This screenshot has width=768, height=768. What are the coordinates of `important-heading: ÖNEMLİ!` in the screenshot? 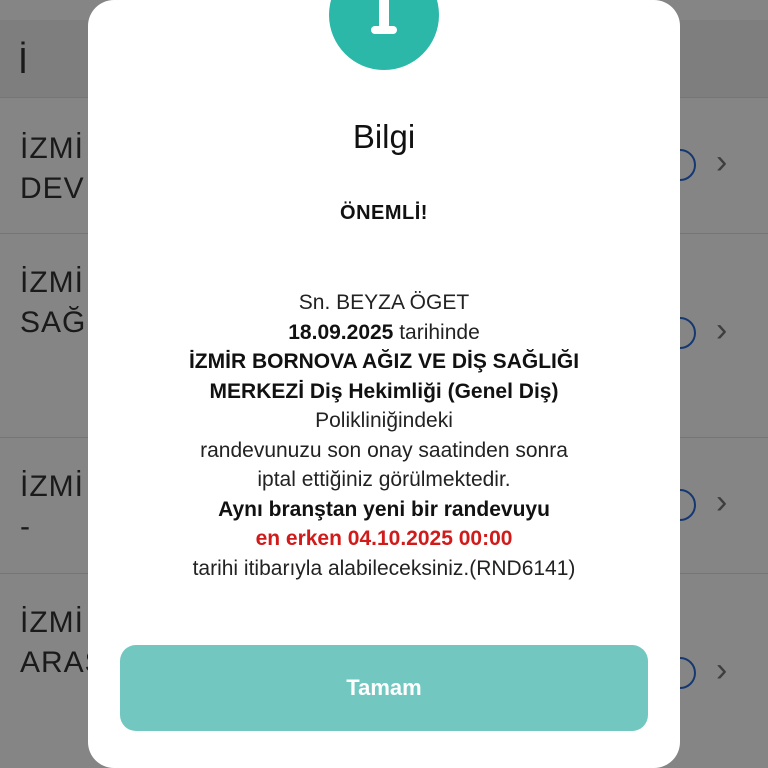 It's located at (384, 213).